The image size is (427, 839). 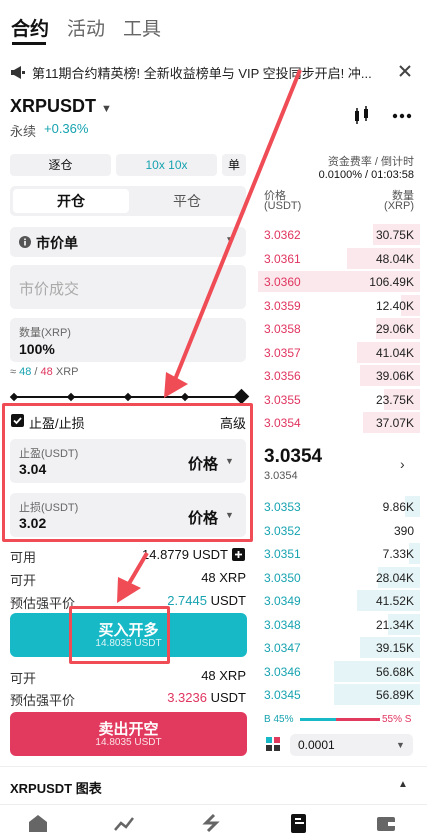 What do you see at coordinates (241, 396) in the screenshot?
I see `slider-handle` at bounding box center [241, 396].